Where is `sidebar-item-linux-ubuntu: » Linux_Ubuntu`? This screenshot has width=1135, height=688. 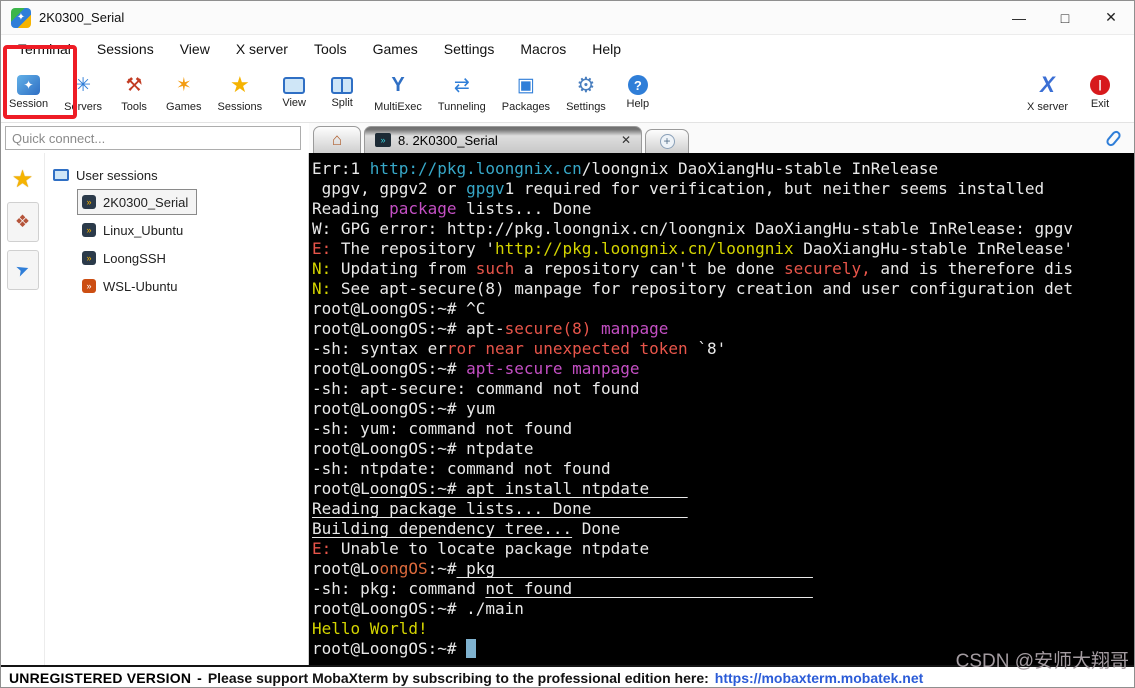 sidebar-item-linux-ubuntu: » Linux_Ubuntu is located at coordinates (134, 230).